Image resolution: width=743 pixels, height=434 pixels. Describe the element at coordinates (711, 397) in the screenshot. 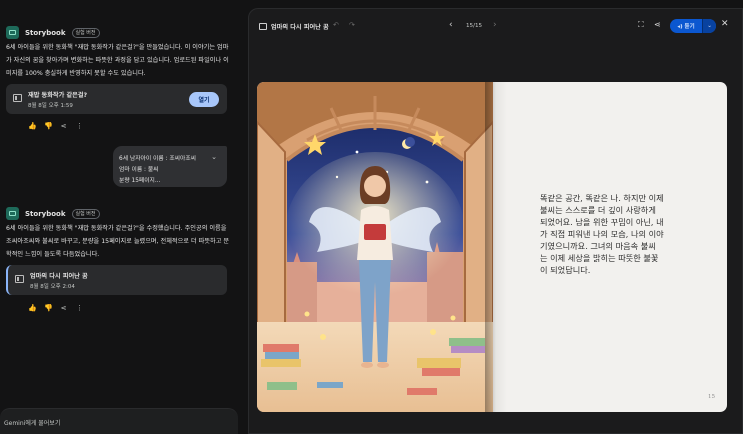

I see `page-number: 15` at that location.